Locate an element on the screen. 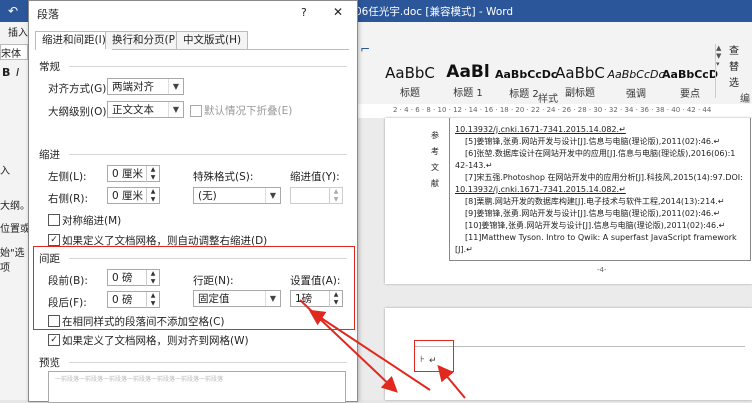 This screenshot has width=752, height=403. arrow-to-setting-value is located at coordinates (369, 350).